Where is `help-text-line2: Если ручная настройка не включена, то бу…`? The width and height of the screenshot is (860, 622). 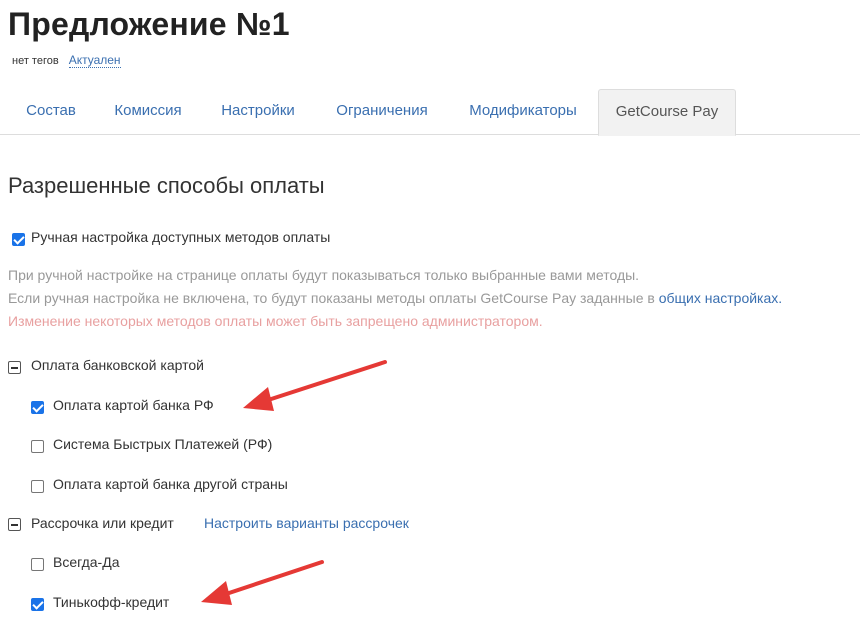 help-text-line2: Если ручная настройка не включена, то бу… is located at coordinates (395, 298).